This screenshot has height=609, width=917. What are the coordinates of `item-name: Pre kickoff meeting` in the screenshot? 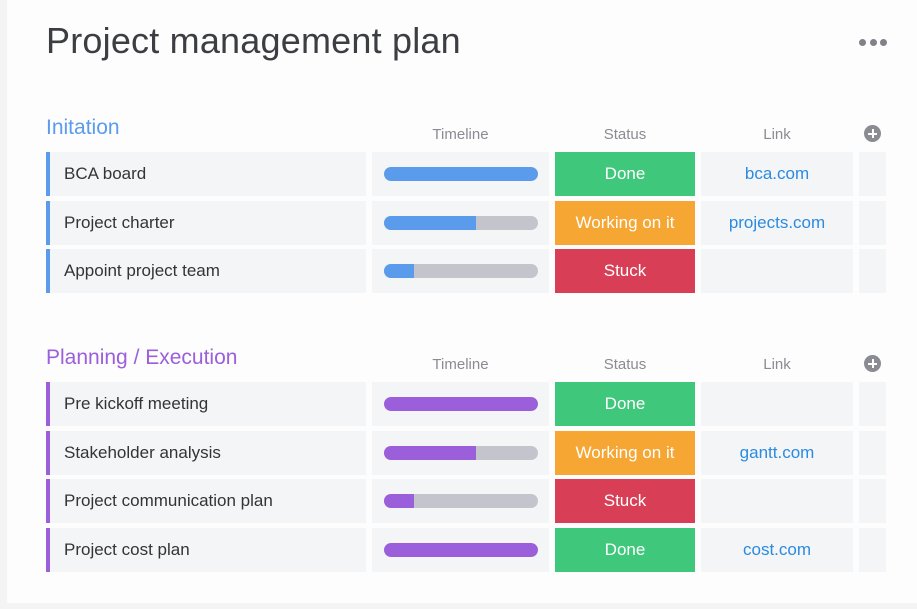 It's located at (136, 403).